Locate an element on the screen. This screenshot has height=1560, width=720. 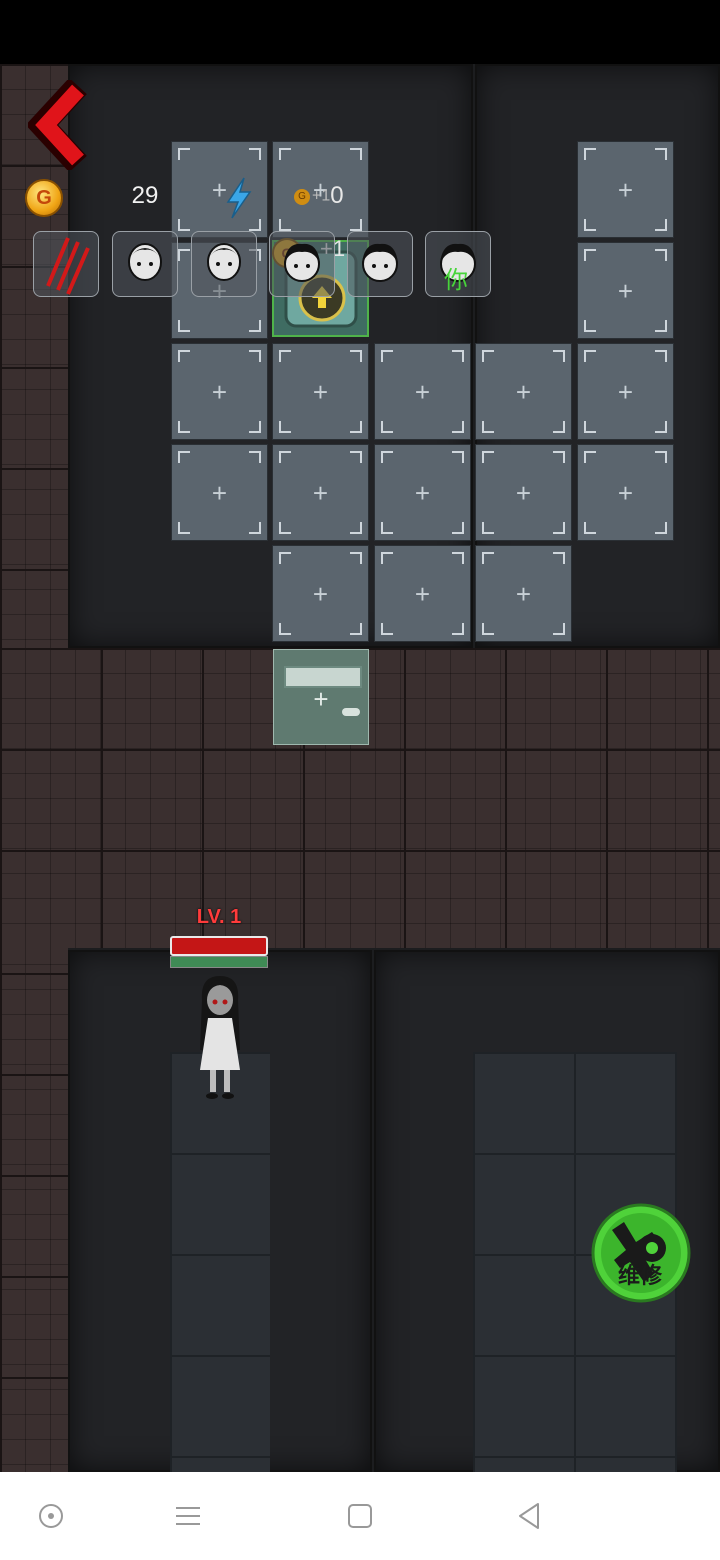
claw-marks-icon is located at coordinates (68, 266).